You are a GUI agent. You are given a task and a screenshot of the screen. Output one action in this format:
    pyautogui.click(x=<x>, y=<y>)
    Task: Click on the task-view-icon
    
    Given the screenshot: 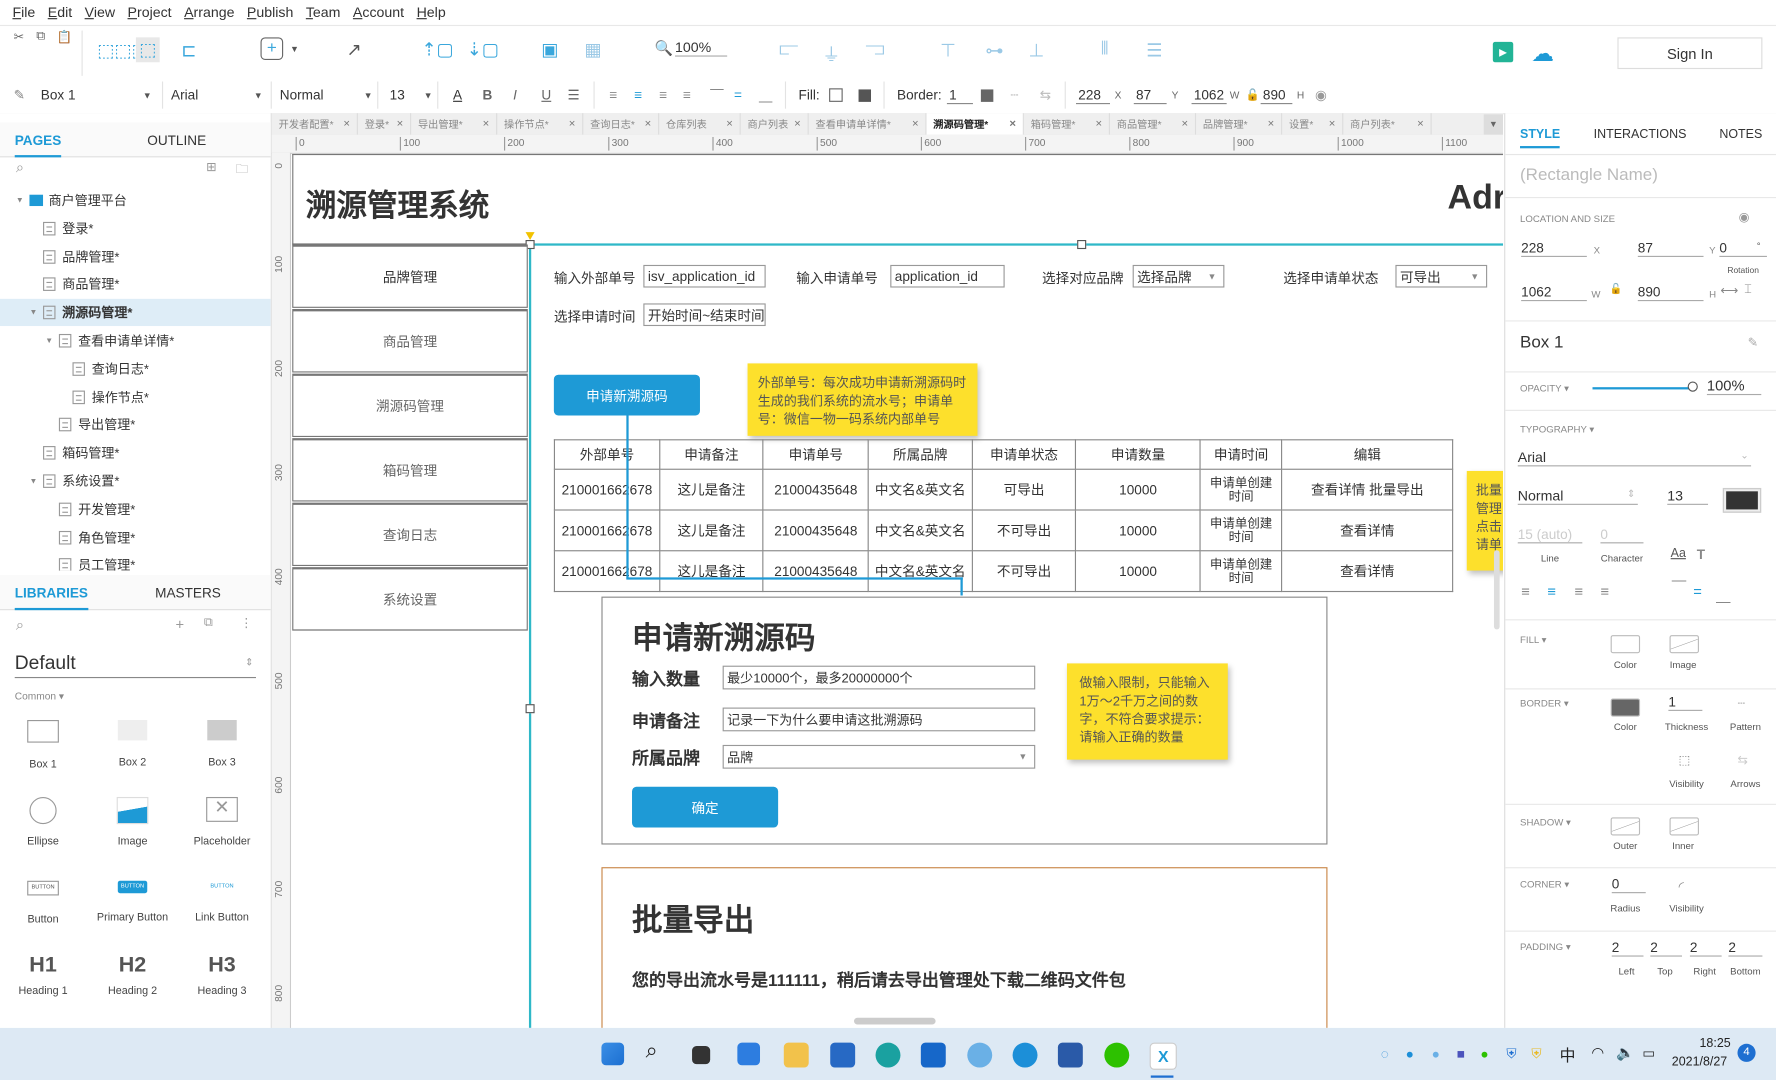 What is the action you would take?
    pyautogui.click(x=701, y=1055)
    